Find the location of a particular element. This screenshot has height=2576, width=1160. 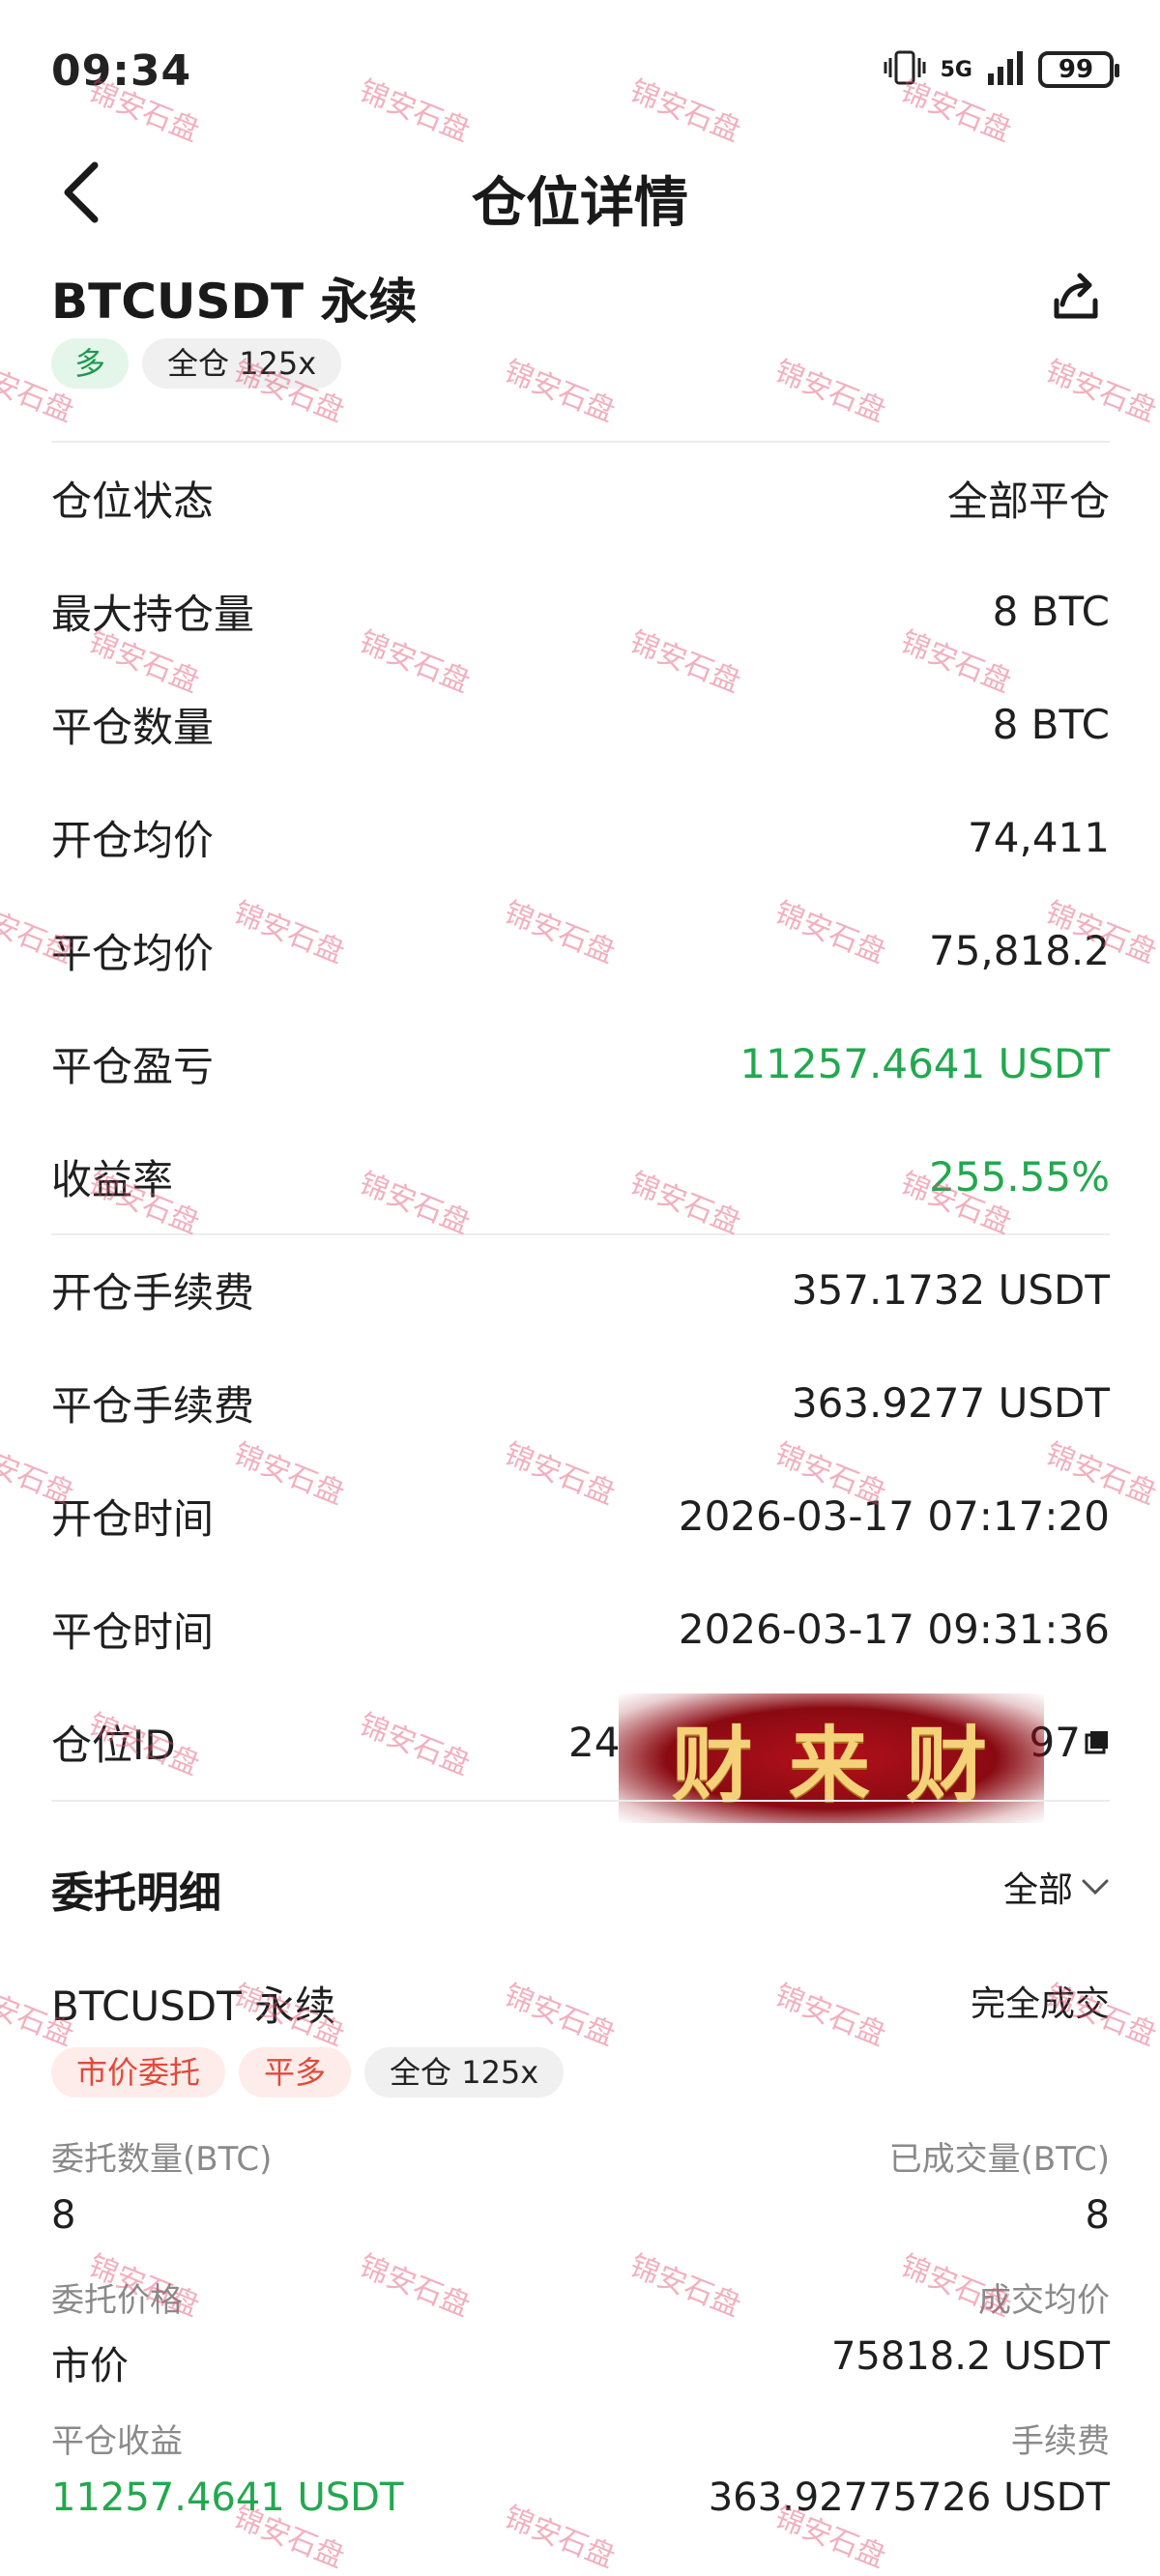

order-side-tag: 平多 is located at coordinates (296, 2072).